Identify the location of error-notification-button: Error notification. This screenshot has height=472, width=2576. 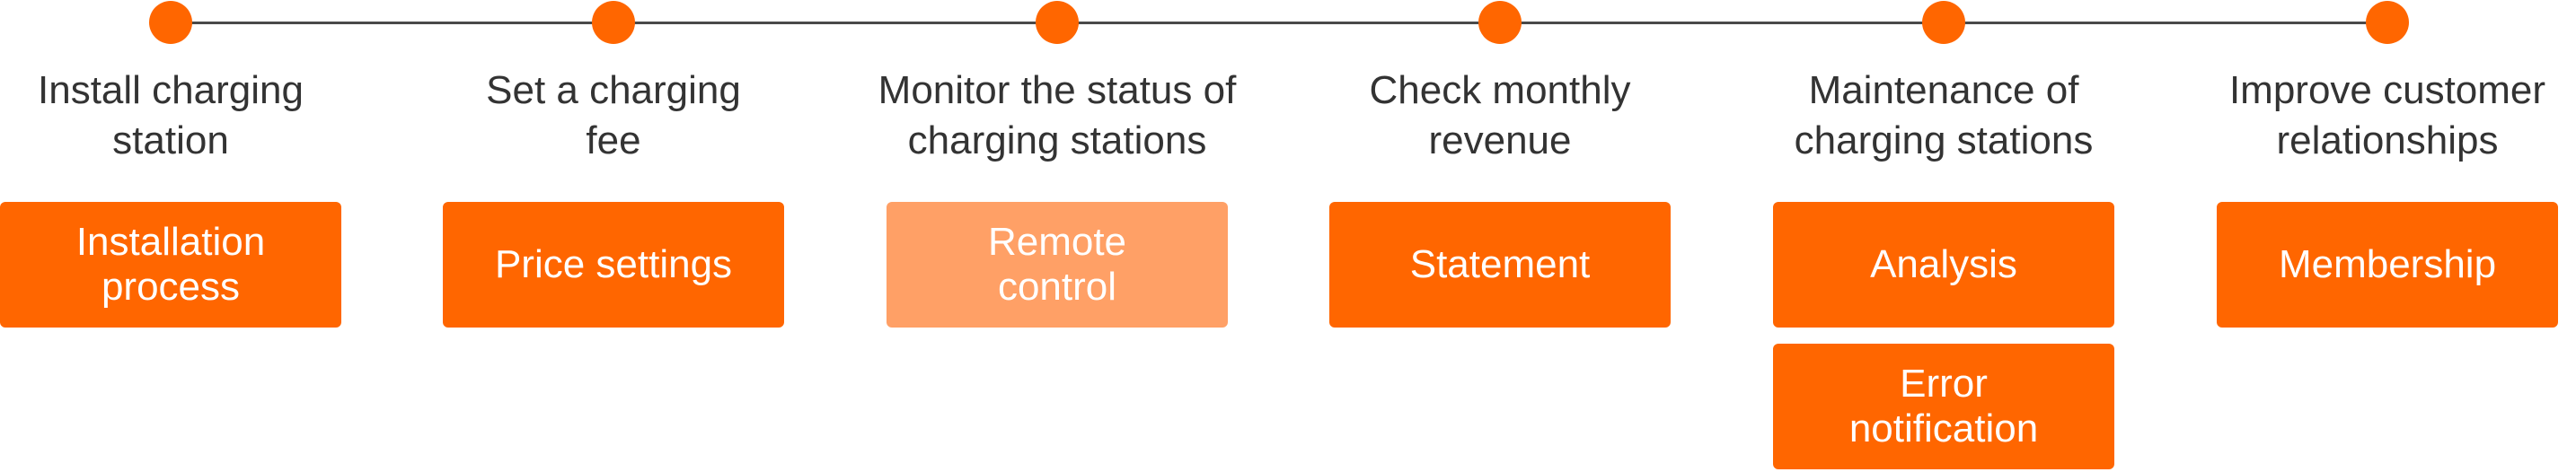
(1944, 406).